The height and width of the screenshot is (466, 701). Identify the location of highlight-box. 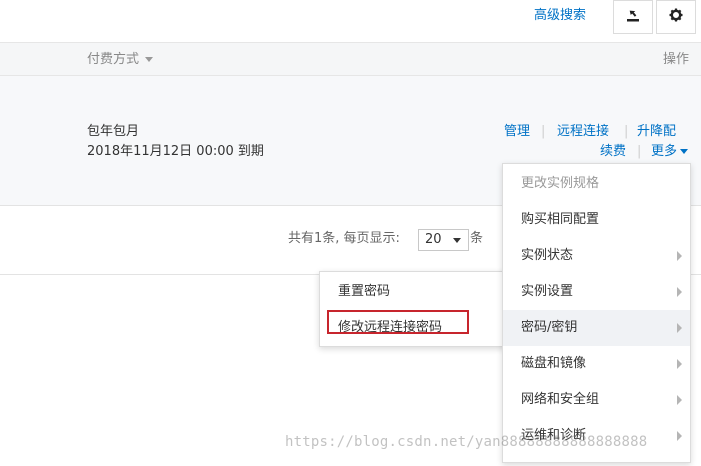
(398, 322).